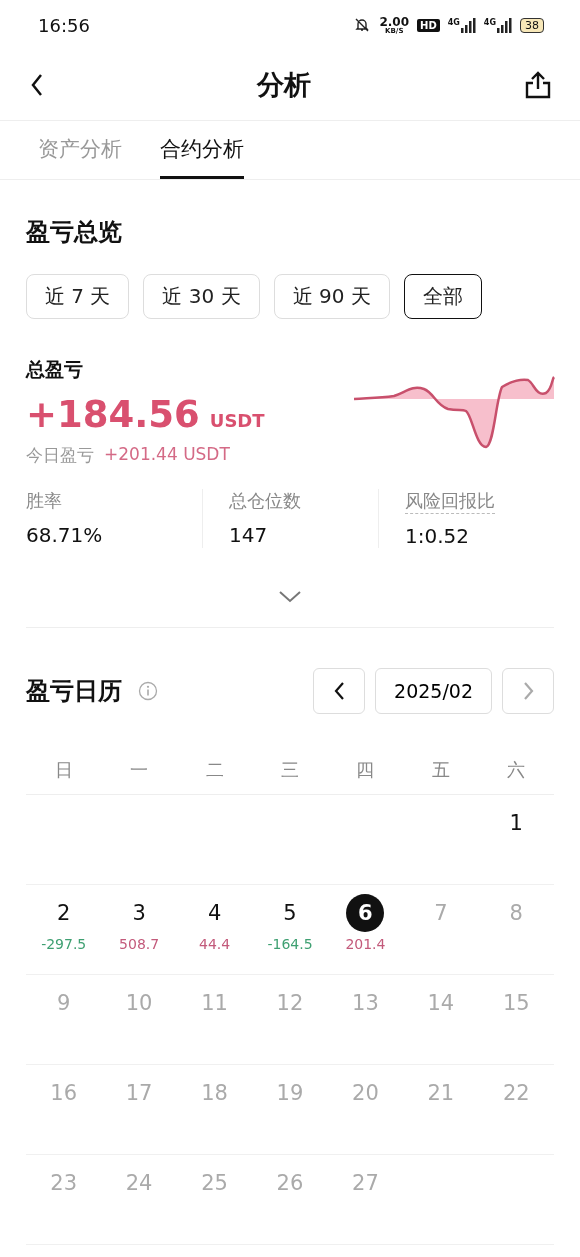 The height and width of the screenshot is (1257, 580). Describe the element at coordinates (442, 296) in the screenshot. I see `period-chip: 全部` at that location.